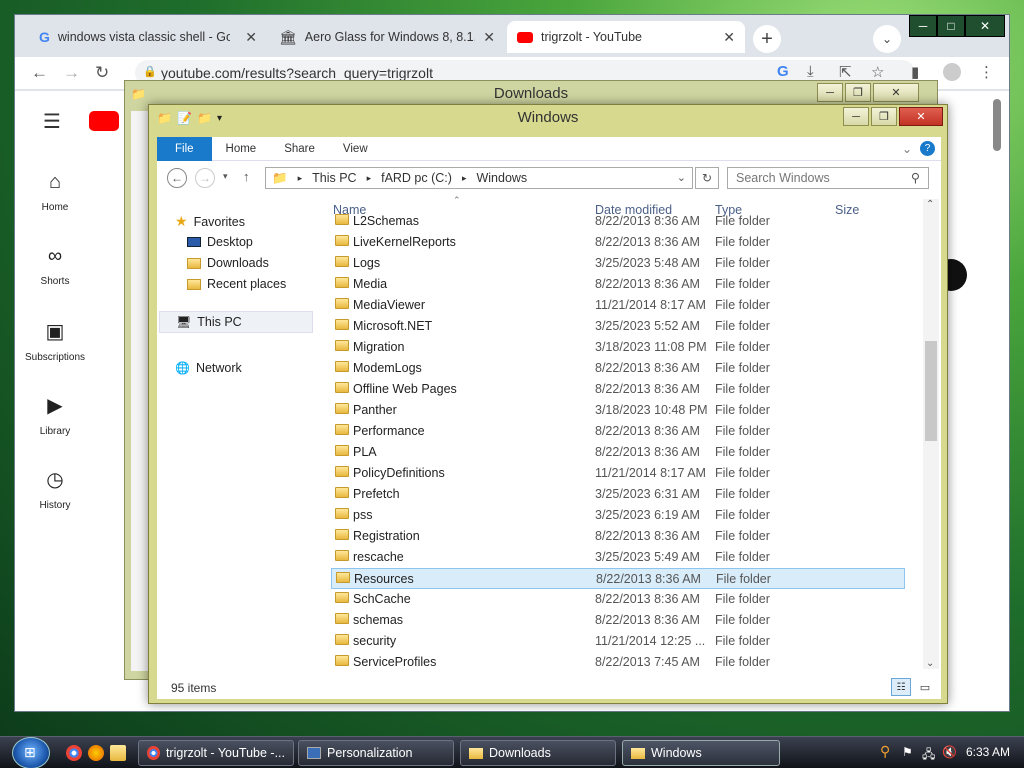 Image resolution: width=1024 pixels, height=768 pixels. I want to click on scrollbar-thumb, so click(931, 391).